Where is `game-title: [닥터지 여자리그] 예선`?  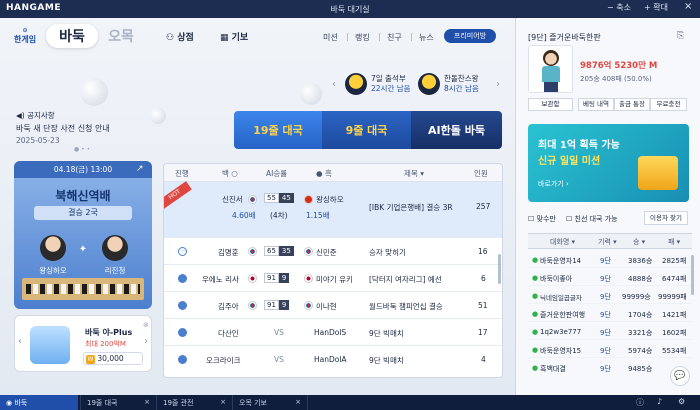 game-title: [닥터지 여자리그] 예선 is located at coordinates (405, 279).